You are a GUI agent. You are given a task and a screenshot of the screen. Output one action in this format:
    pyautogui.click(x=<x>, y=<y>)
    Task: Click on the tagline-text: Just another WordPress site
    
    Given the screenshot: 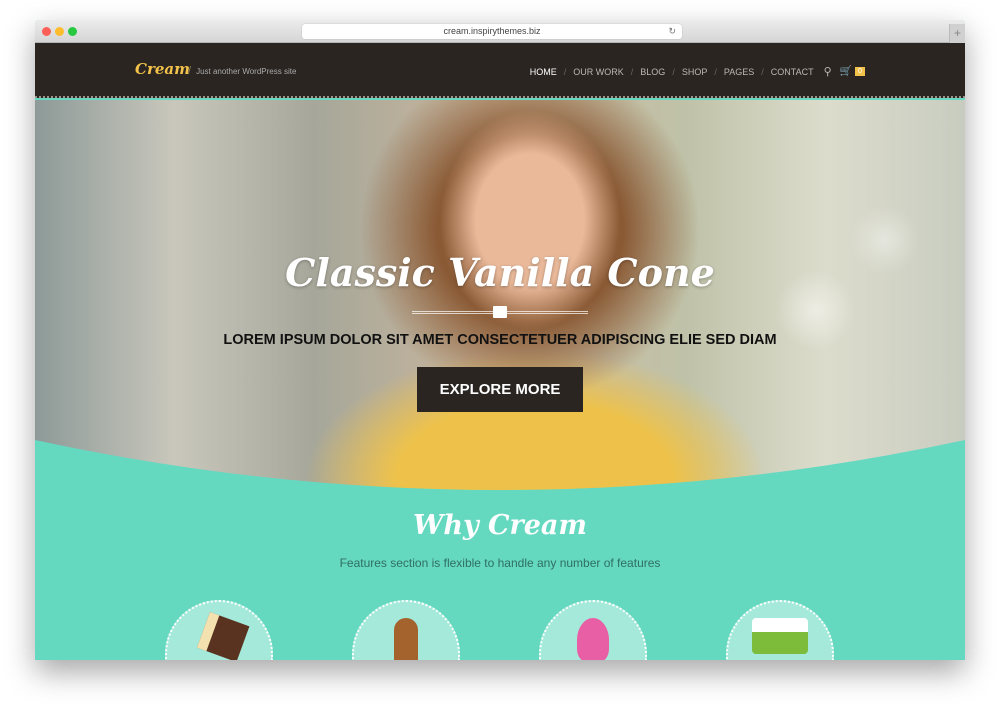 What is the action you would take?
    pyautogui.click(x=246, y=71)
    